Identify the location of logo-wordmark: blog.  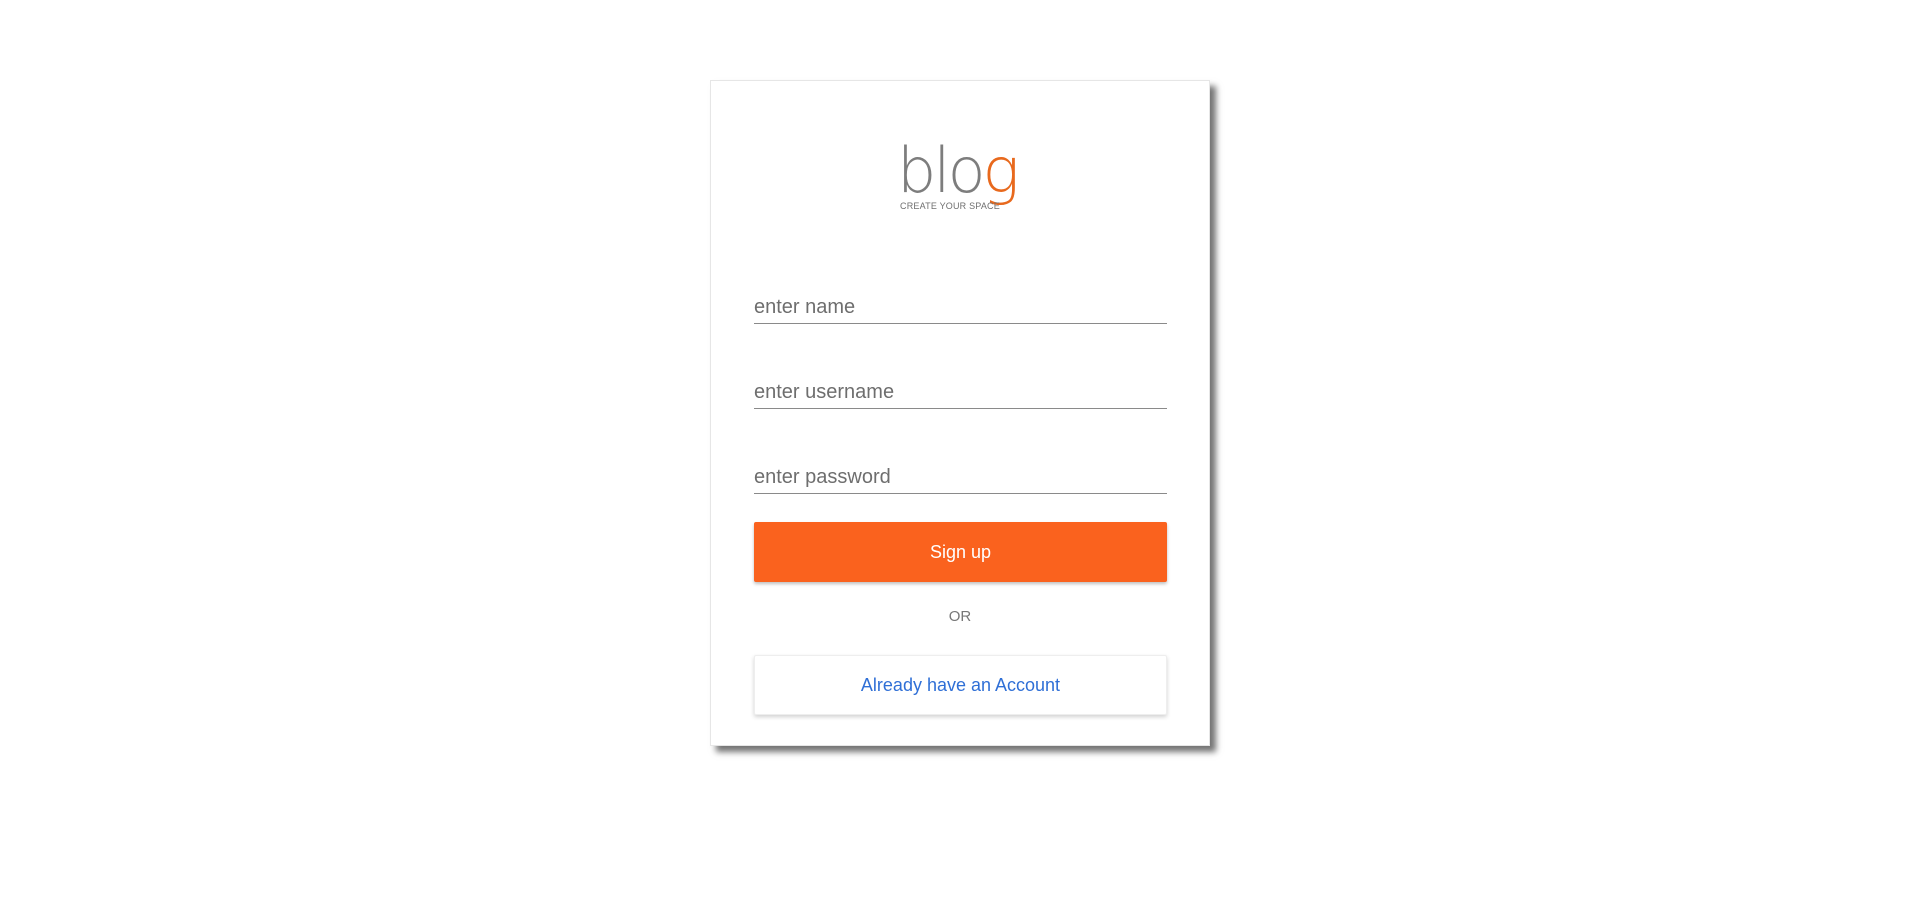
(958, 170).